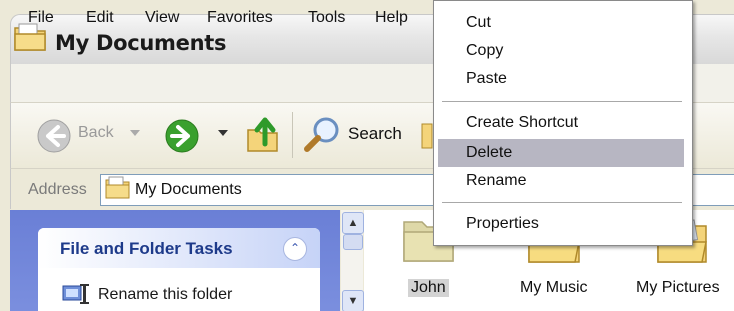 This screenshot has height=311, width=734. Describe the element at coordinates (561, 224) in the screenshot. I see `context-item-properties: Properties` at that location.